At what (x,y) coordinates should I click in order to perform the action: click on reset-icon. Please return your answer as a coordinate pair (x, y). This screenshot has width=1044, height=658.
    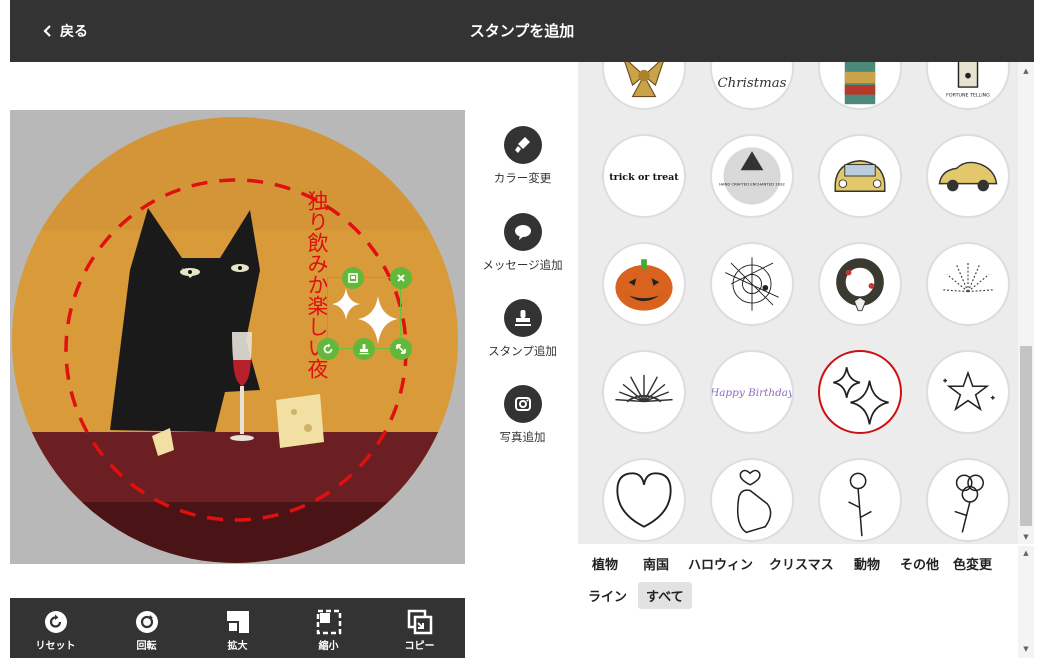
    Looking at the image, I should click on (55, 621).